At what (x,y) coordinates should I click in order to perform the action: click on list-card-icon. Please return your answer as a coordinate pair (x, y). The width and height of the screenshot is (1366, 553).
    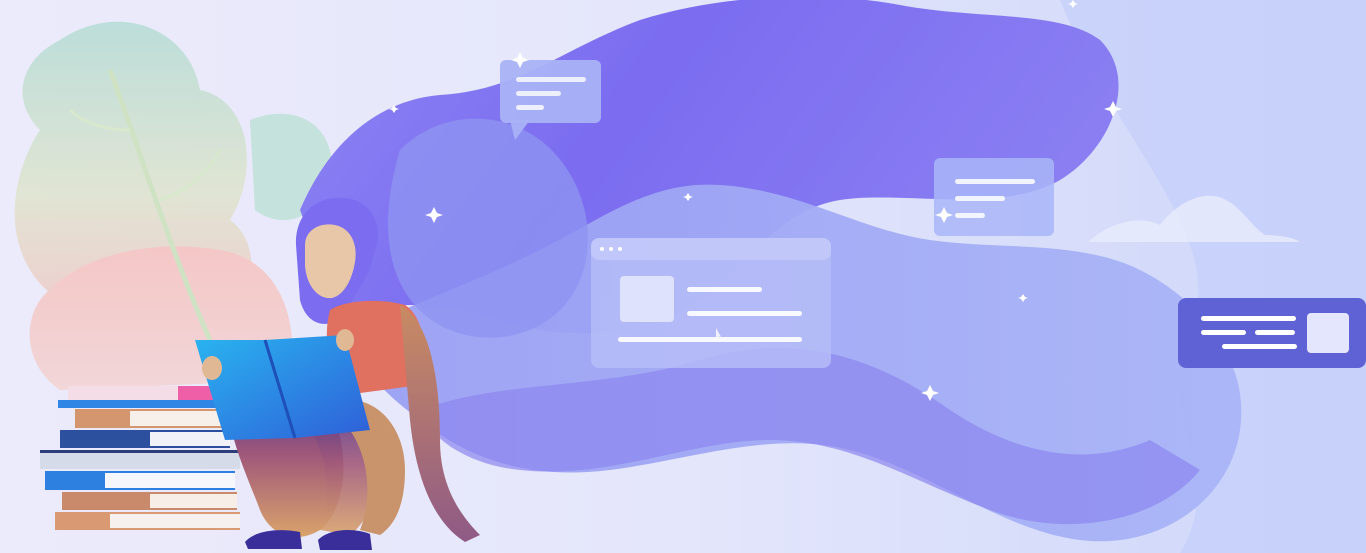
    Looking at the image, I should click on (1272, 333).